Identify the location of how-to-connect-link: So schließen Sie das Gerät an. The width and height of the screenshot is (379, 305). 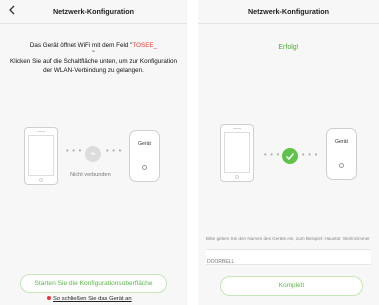
(89, 299).